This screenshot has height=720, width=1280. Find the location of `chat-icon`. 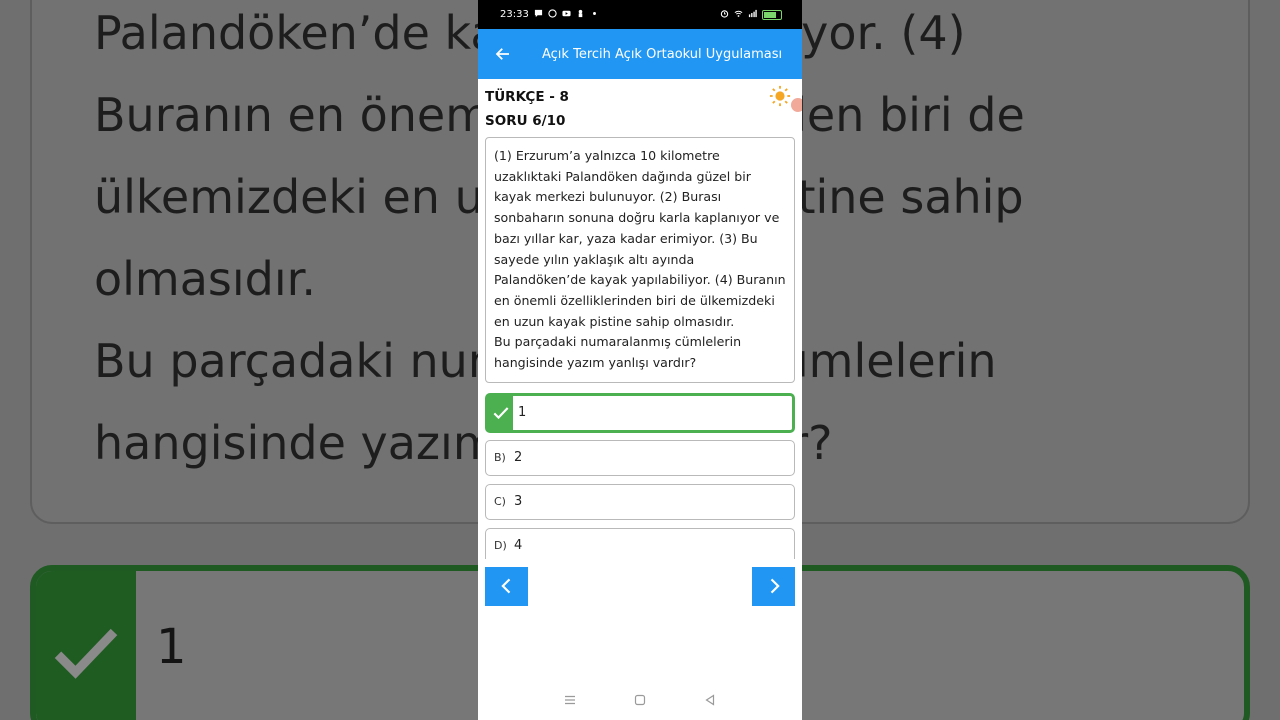

chat-icon is located at coordinates (538, 15).